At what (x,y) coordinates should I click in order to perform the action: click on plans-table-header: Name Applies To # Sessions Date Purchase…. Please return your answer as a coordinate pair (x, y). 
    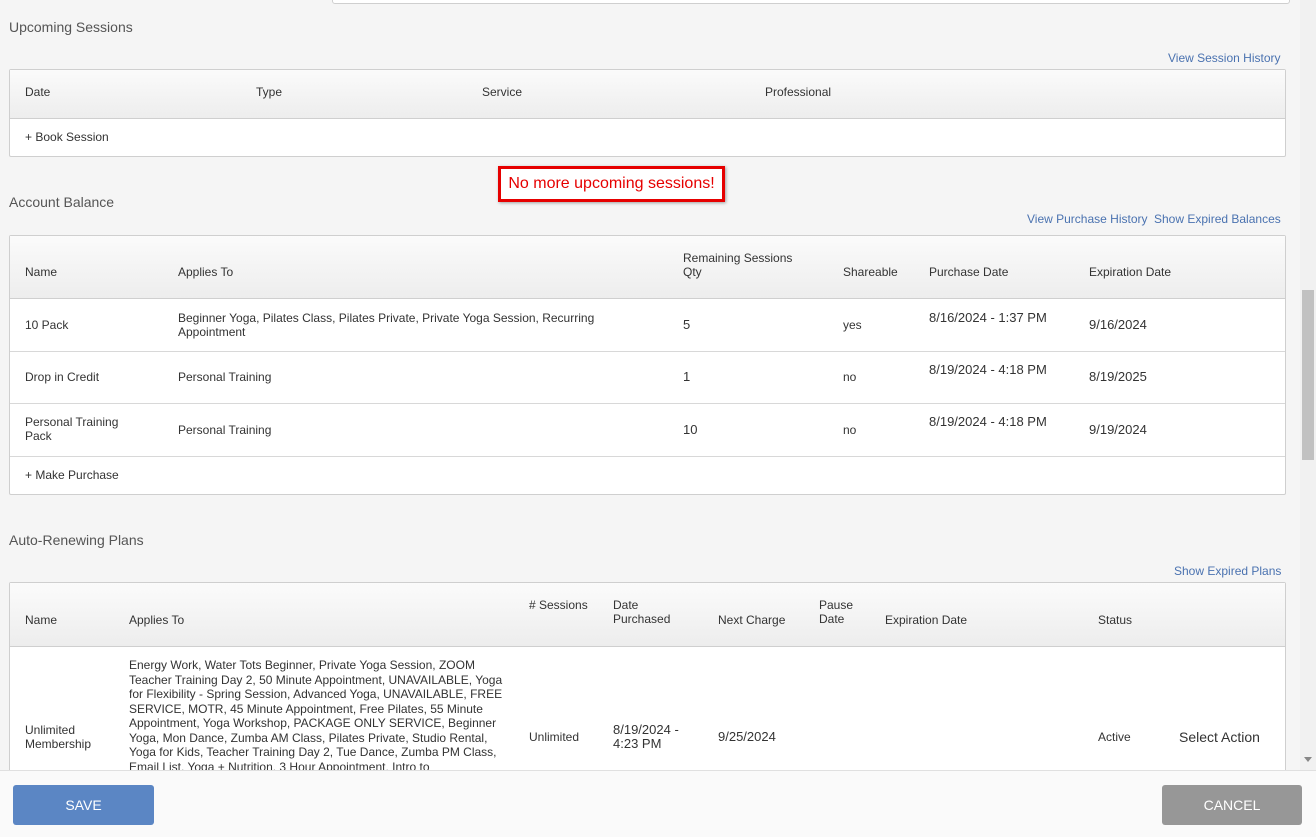
    Looking at the image, I should click on (647, 615).